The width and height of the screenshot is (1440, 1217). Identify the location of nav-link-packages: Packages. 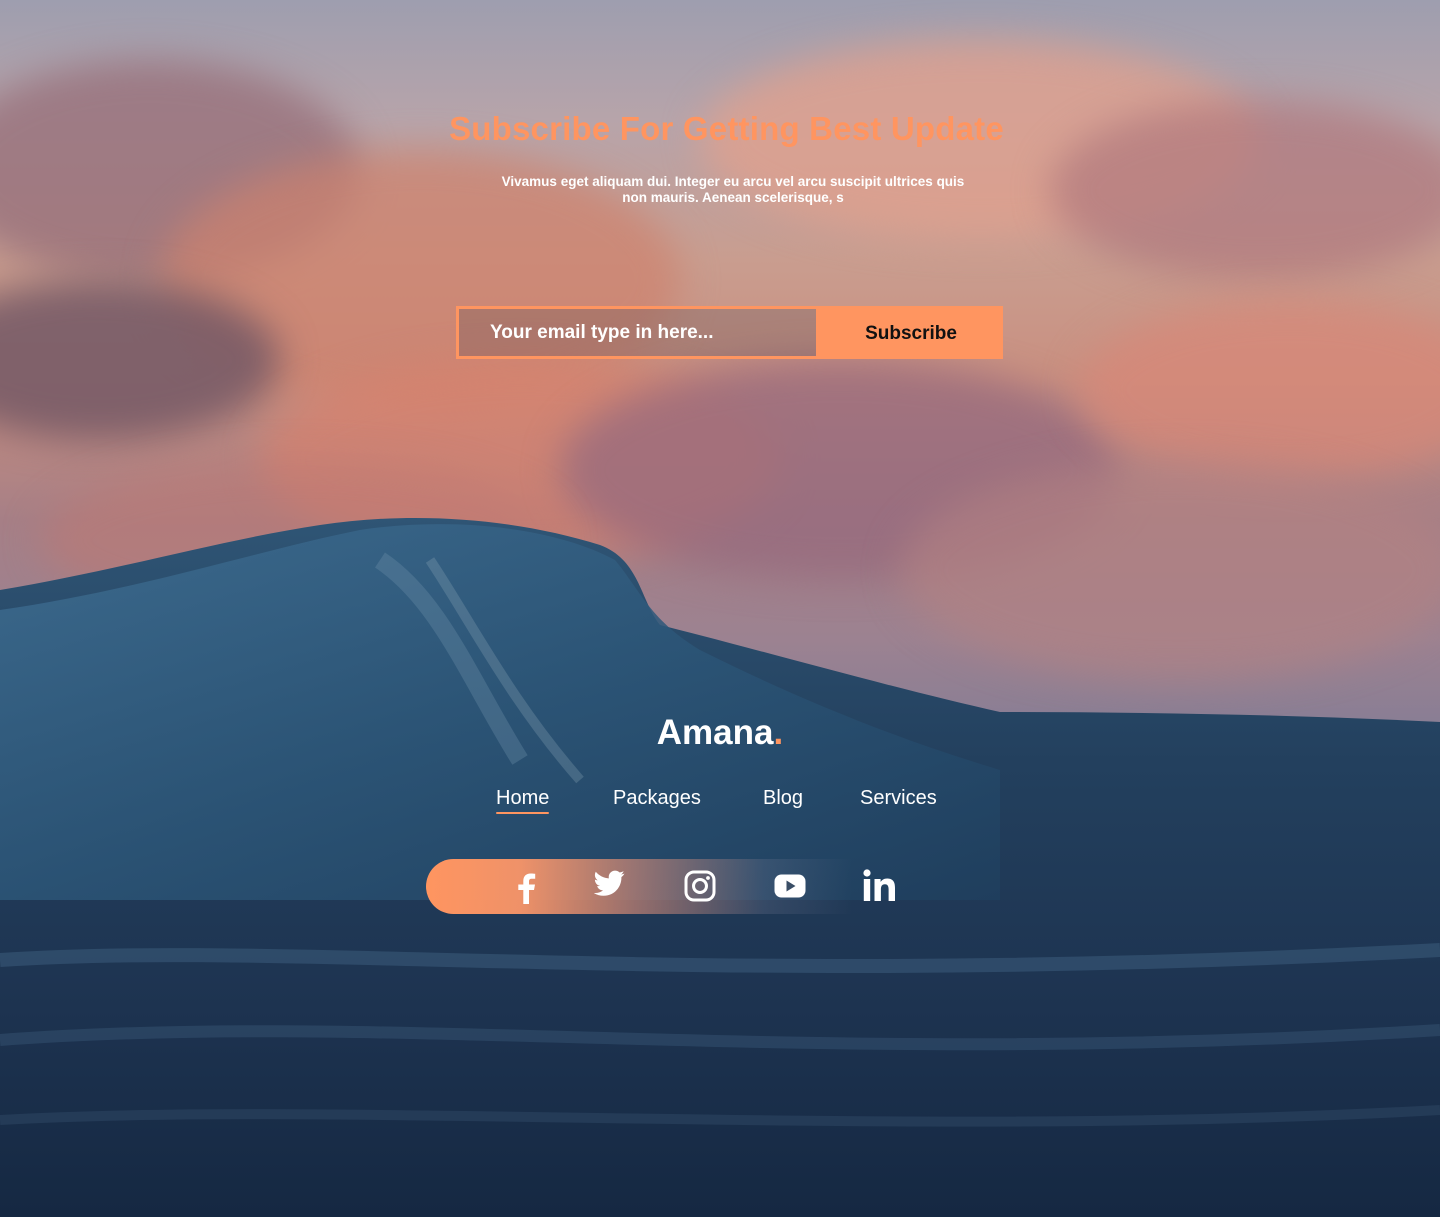
(657, 798).